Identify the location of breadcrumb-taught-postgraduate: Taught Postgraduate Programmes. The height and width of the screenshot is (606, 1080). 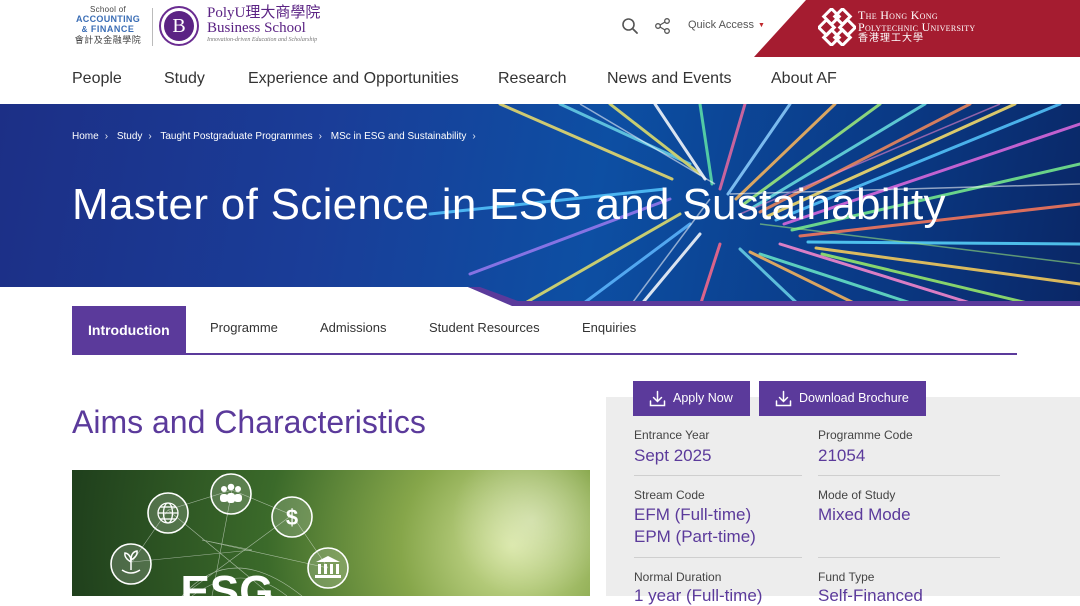
(236, 136).